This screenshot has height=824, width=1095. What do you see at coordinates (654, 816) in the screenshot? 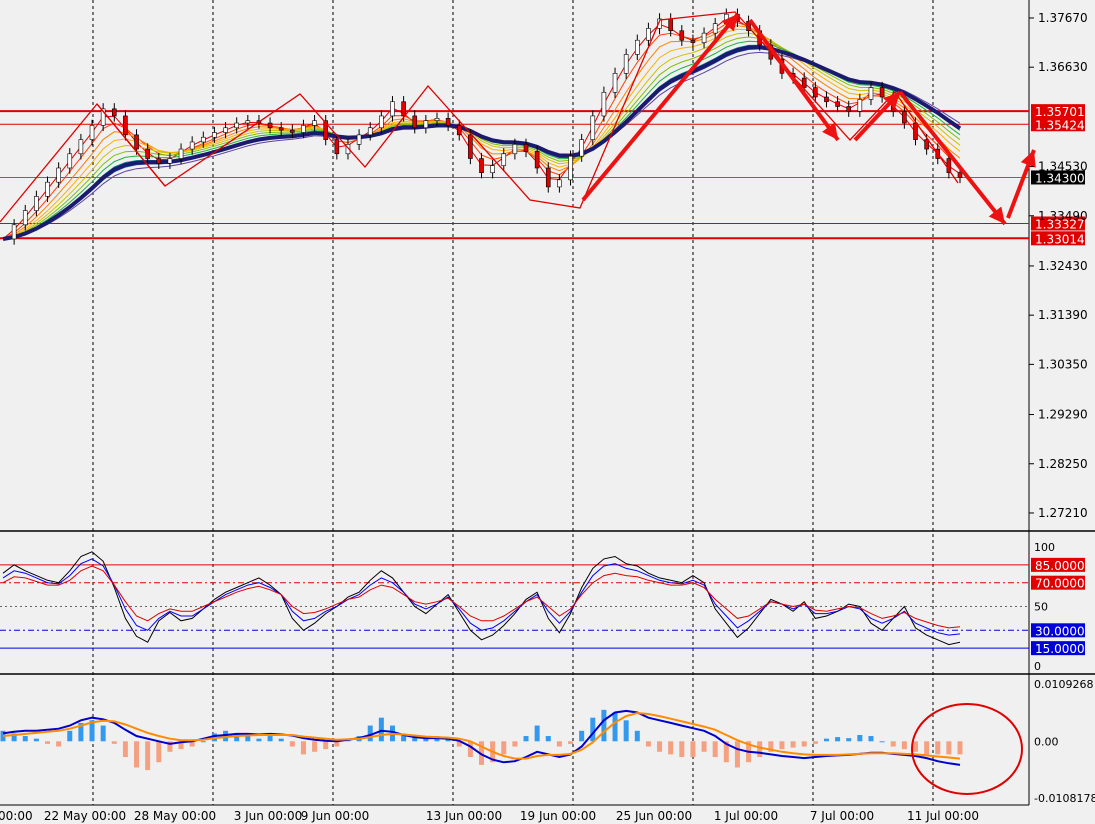
I see `time-tick-label: 25 Jun 00:00` at bounding box center [654, 816].